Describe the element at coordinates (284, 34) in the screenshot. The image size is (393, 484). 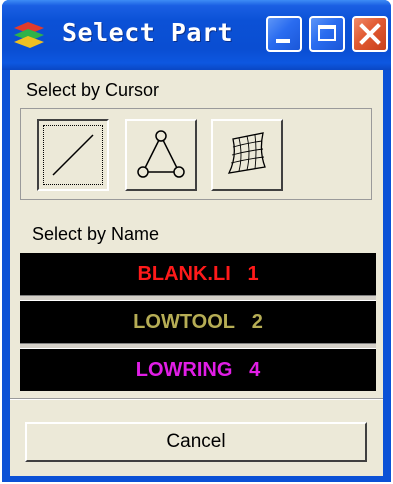
I see `minimize-button` at that location.